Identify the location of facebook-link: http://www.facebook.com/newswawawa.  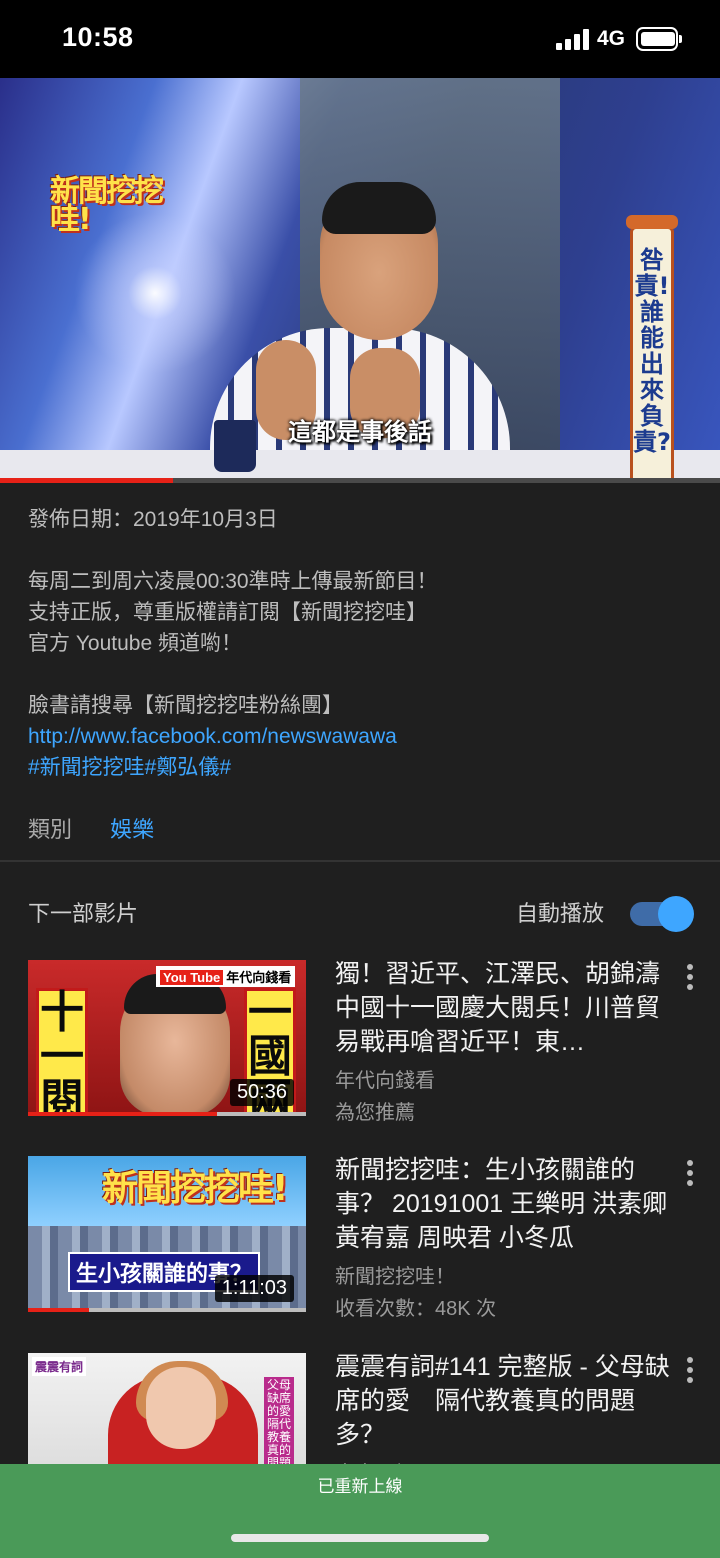
(363, 736).